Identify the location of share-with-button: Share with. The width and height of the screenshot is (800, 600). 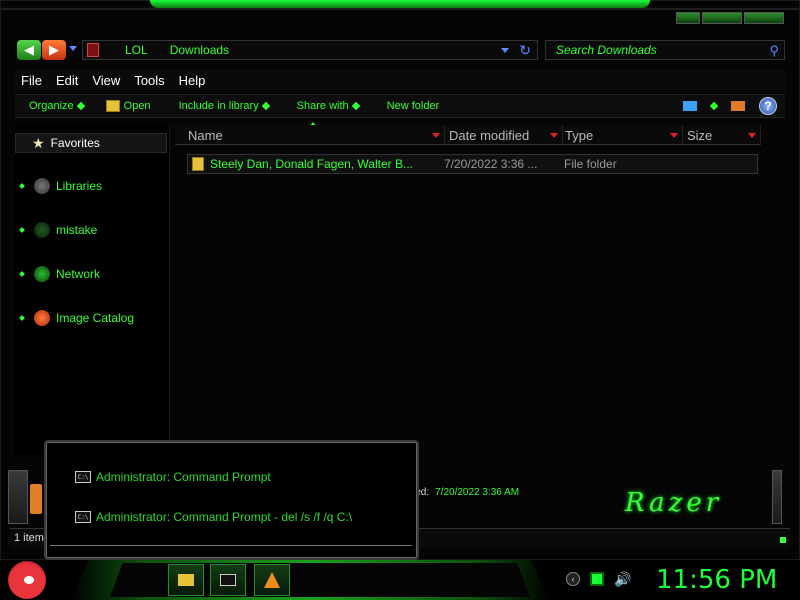
(328, 106).